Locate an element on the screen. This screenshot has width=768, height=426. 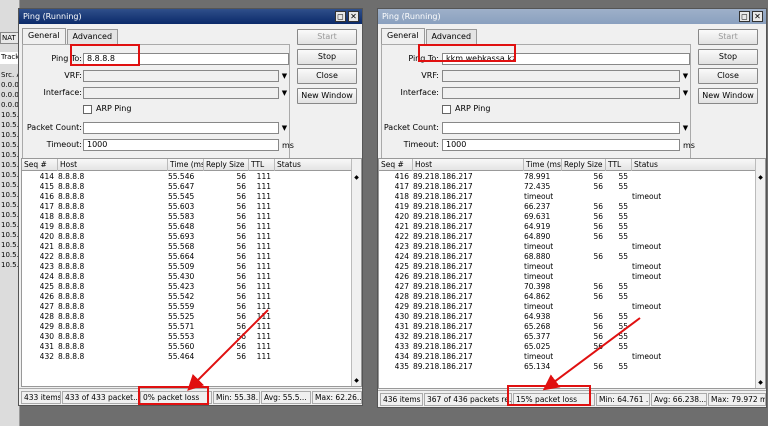
table-row: 429 89.218.186.217 timeout timeout is located at coordinates (572, 307).